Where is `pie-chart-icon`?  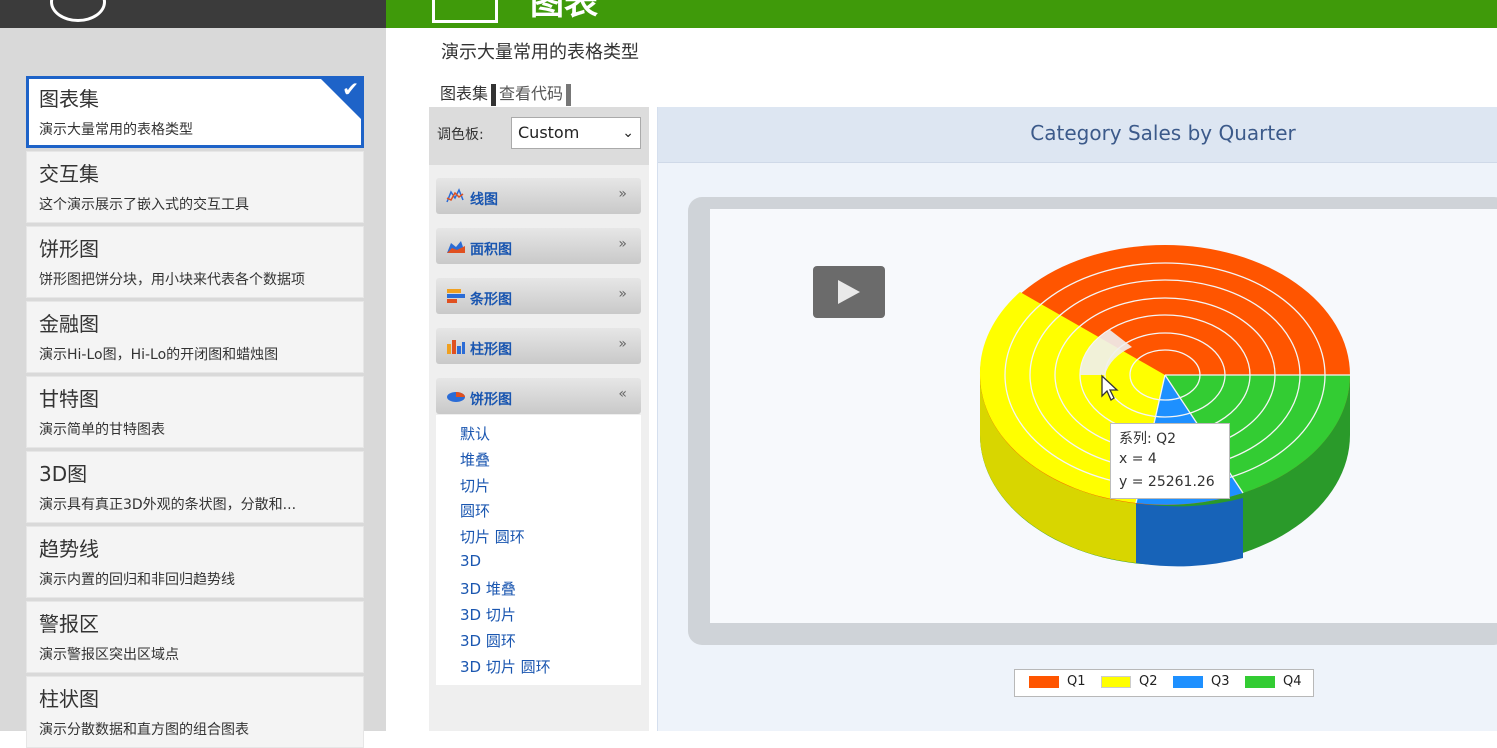 pie-chart-icon is located at coordinates (456, 397).